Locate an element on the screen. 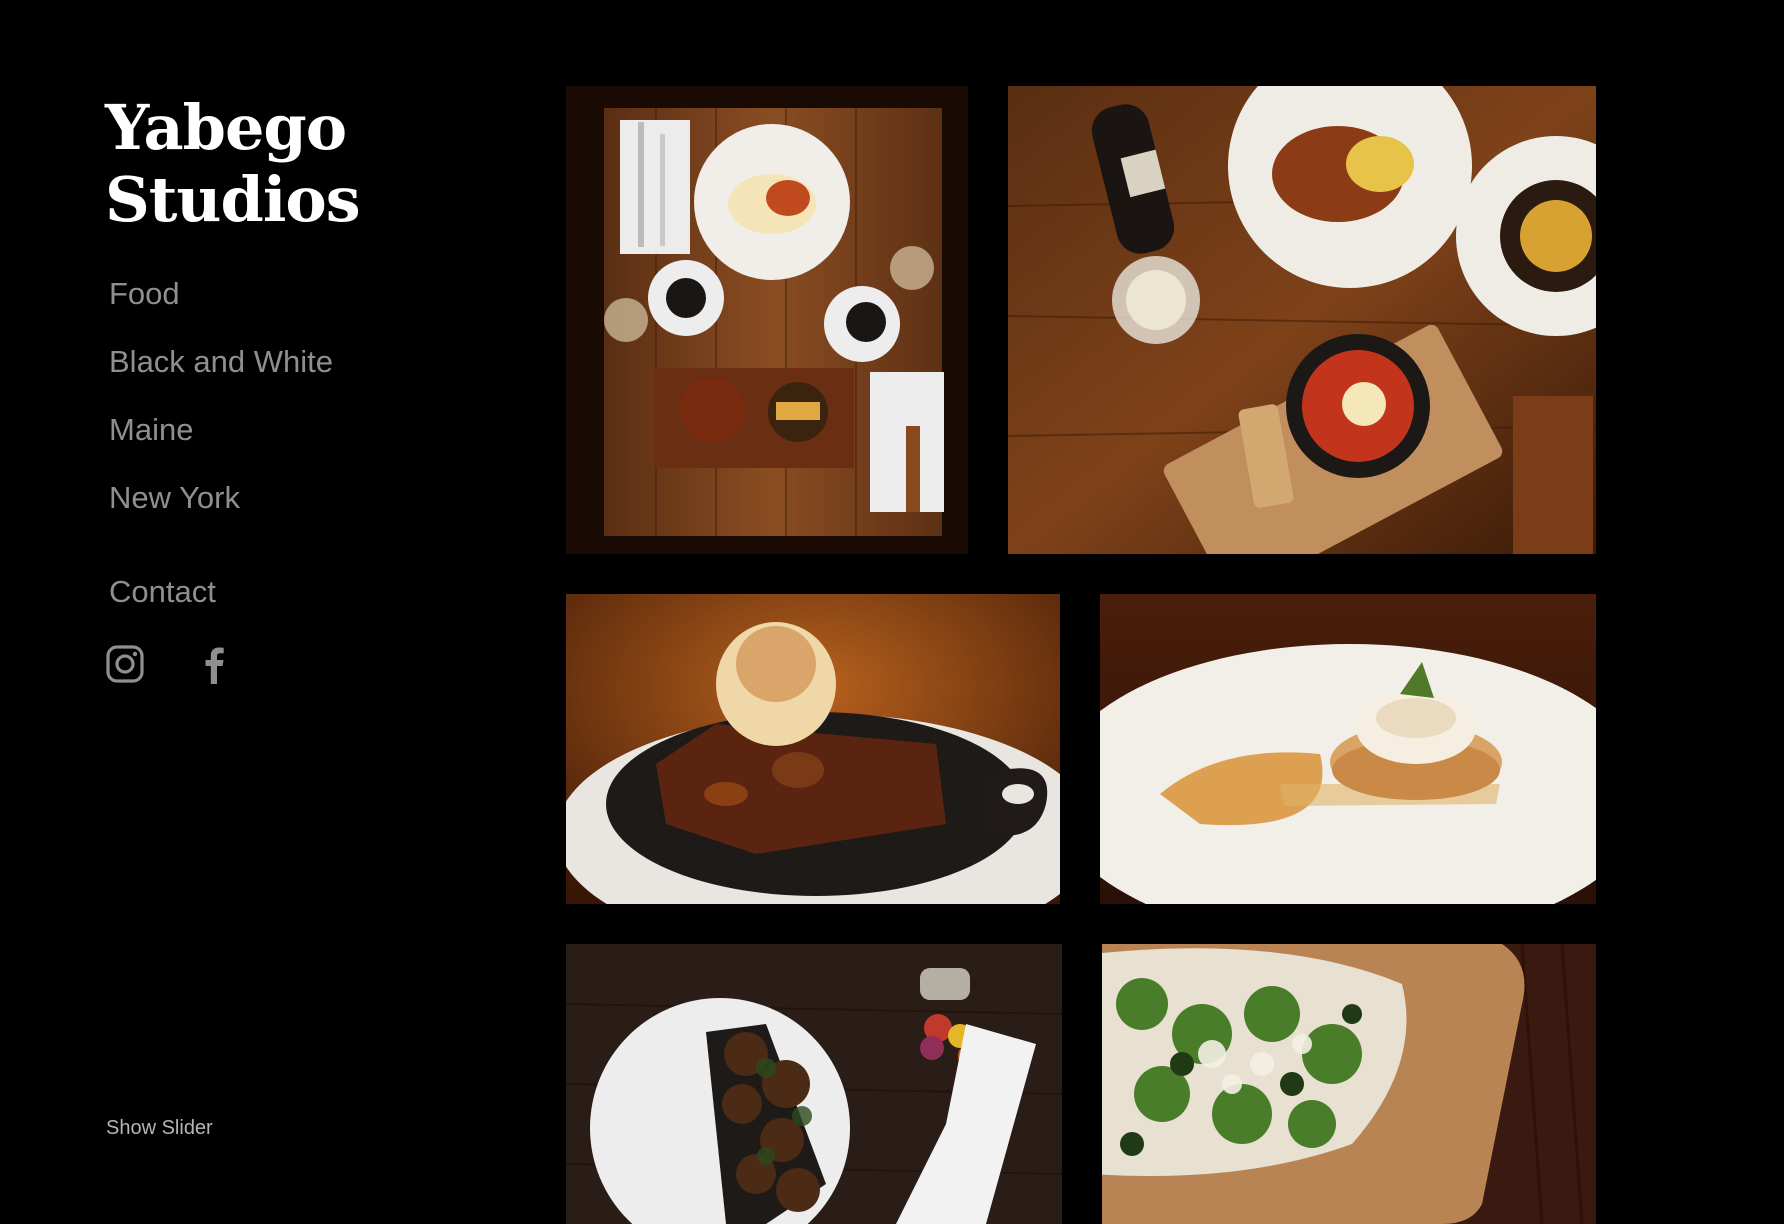 This screenshot has width=1784, height=1224. brunch-wine-photo is located at coordinates (1302, 320).